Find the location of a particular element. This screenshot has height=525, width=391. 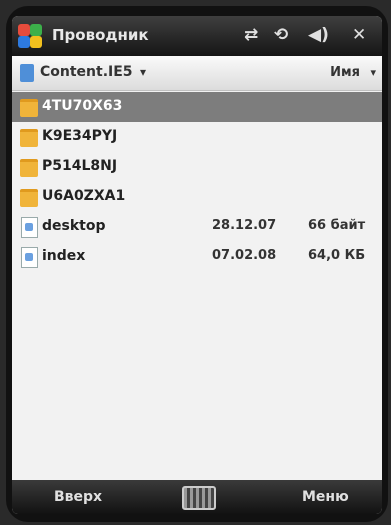

list-item: index 07.02.08 64,0 КБ is located at coordinates (197, 257).